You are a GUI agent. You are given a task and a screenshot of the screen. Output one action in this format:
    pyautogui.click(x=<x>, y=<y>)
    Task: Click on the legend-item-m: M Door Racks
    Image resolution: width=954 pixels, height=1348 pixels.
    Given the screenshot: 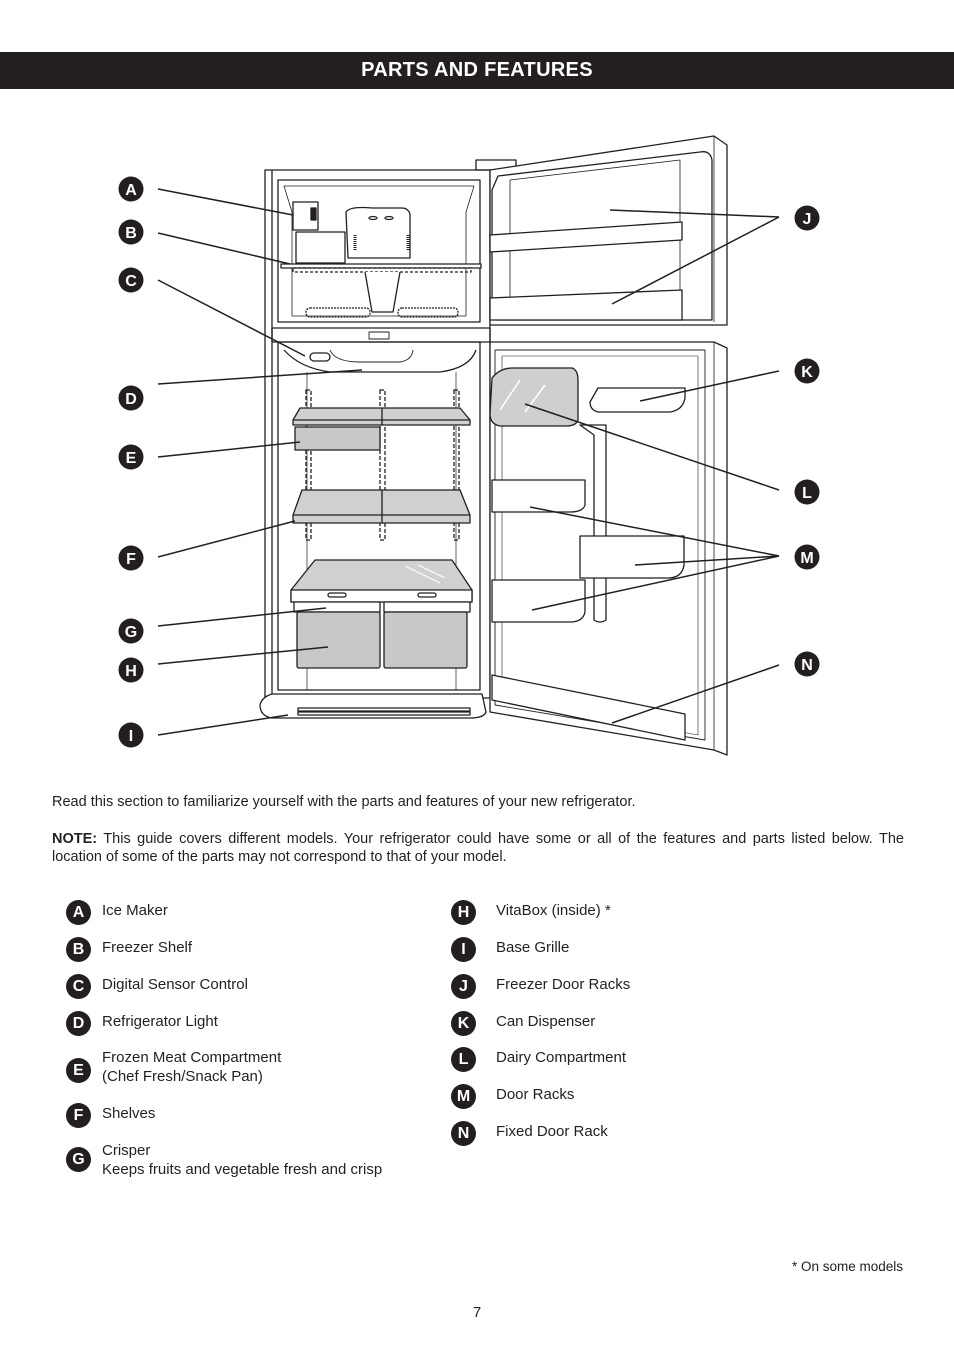 What is the action you would take?
    pyautogui.click(x=513, y=1096)
    